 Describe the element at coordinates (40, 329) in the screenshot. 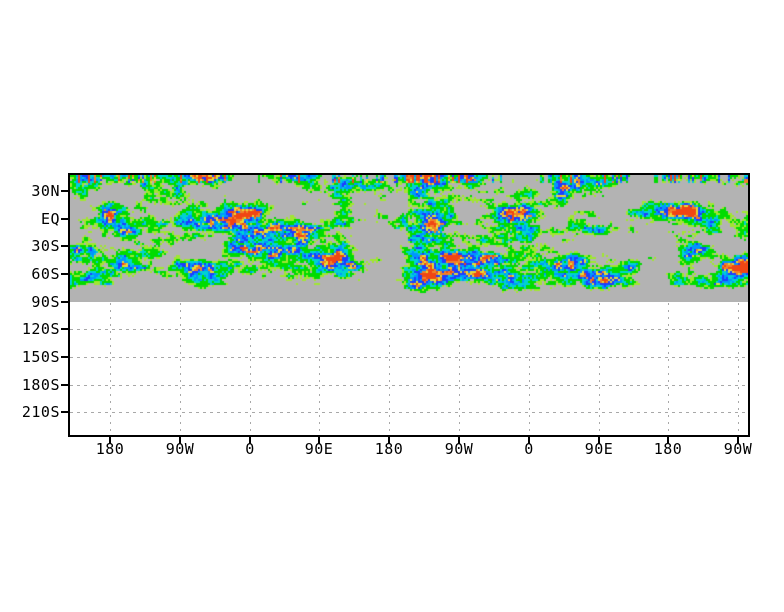

I see `y-axis-label: 120S` at that location.